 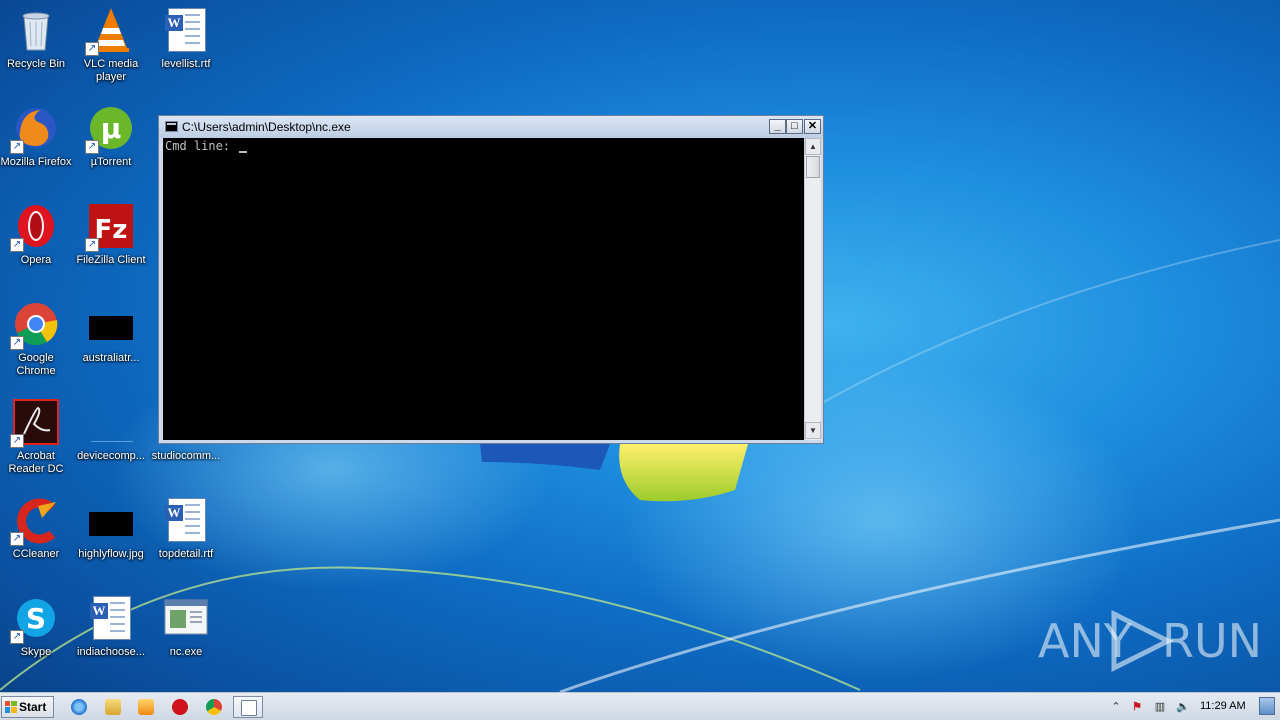 I want to click on desktop-icon-recycle-bin: Recycle Bin, so click(x=37, y=38).